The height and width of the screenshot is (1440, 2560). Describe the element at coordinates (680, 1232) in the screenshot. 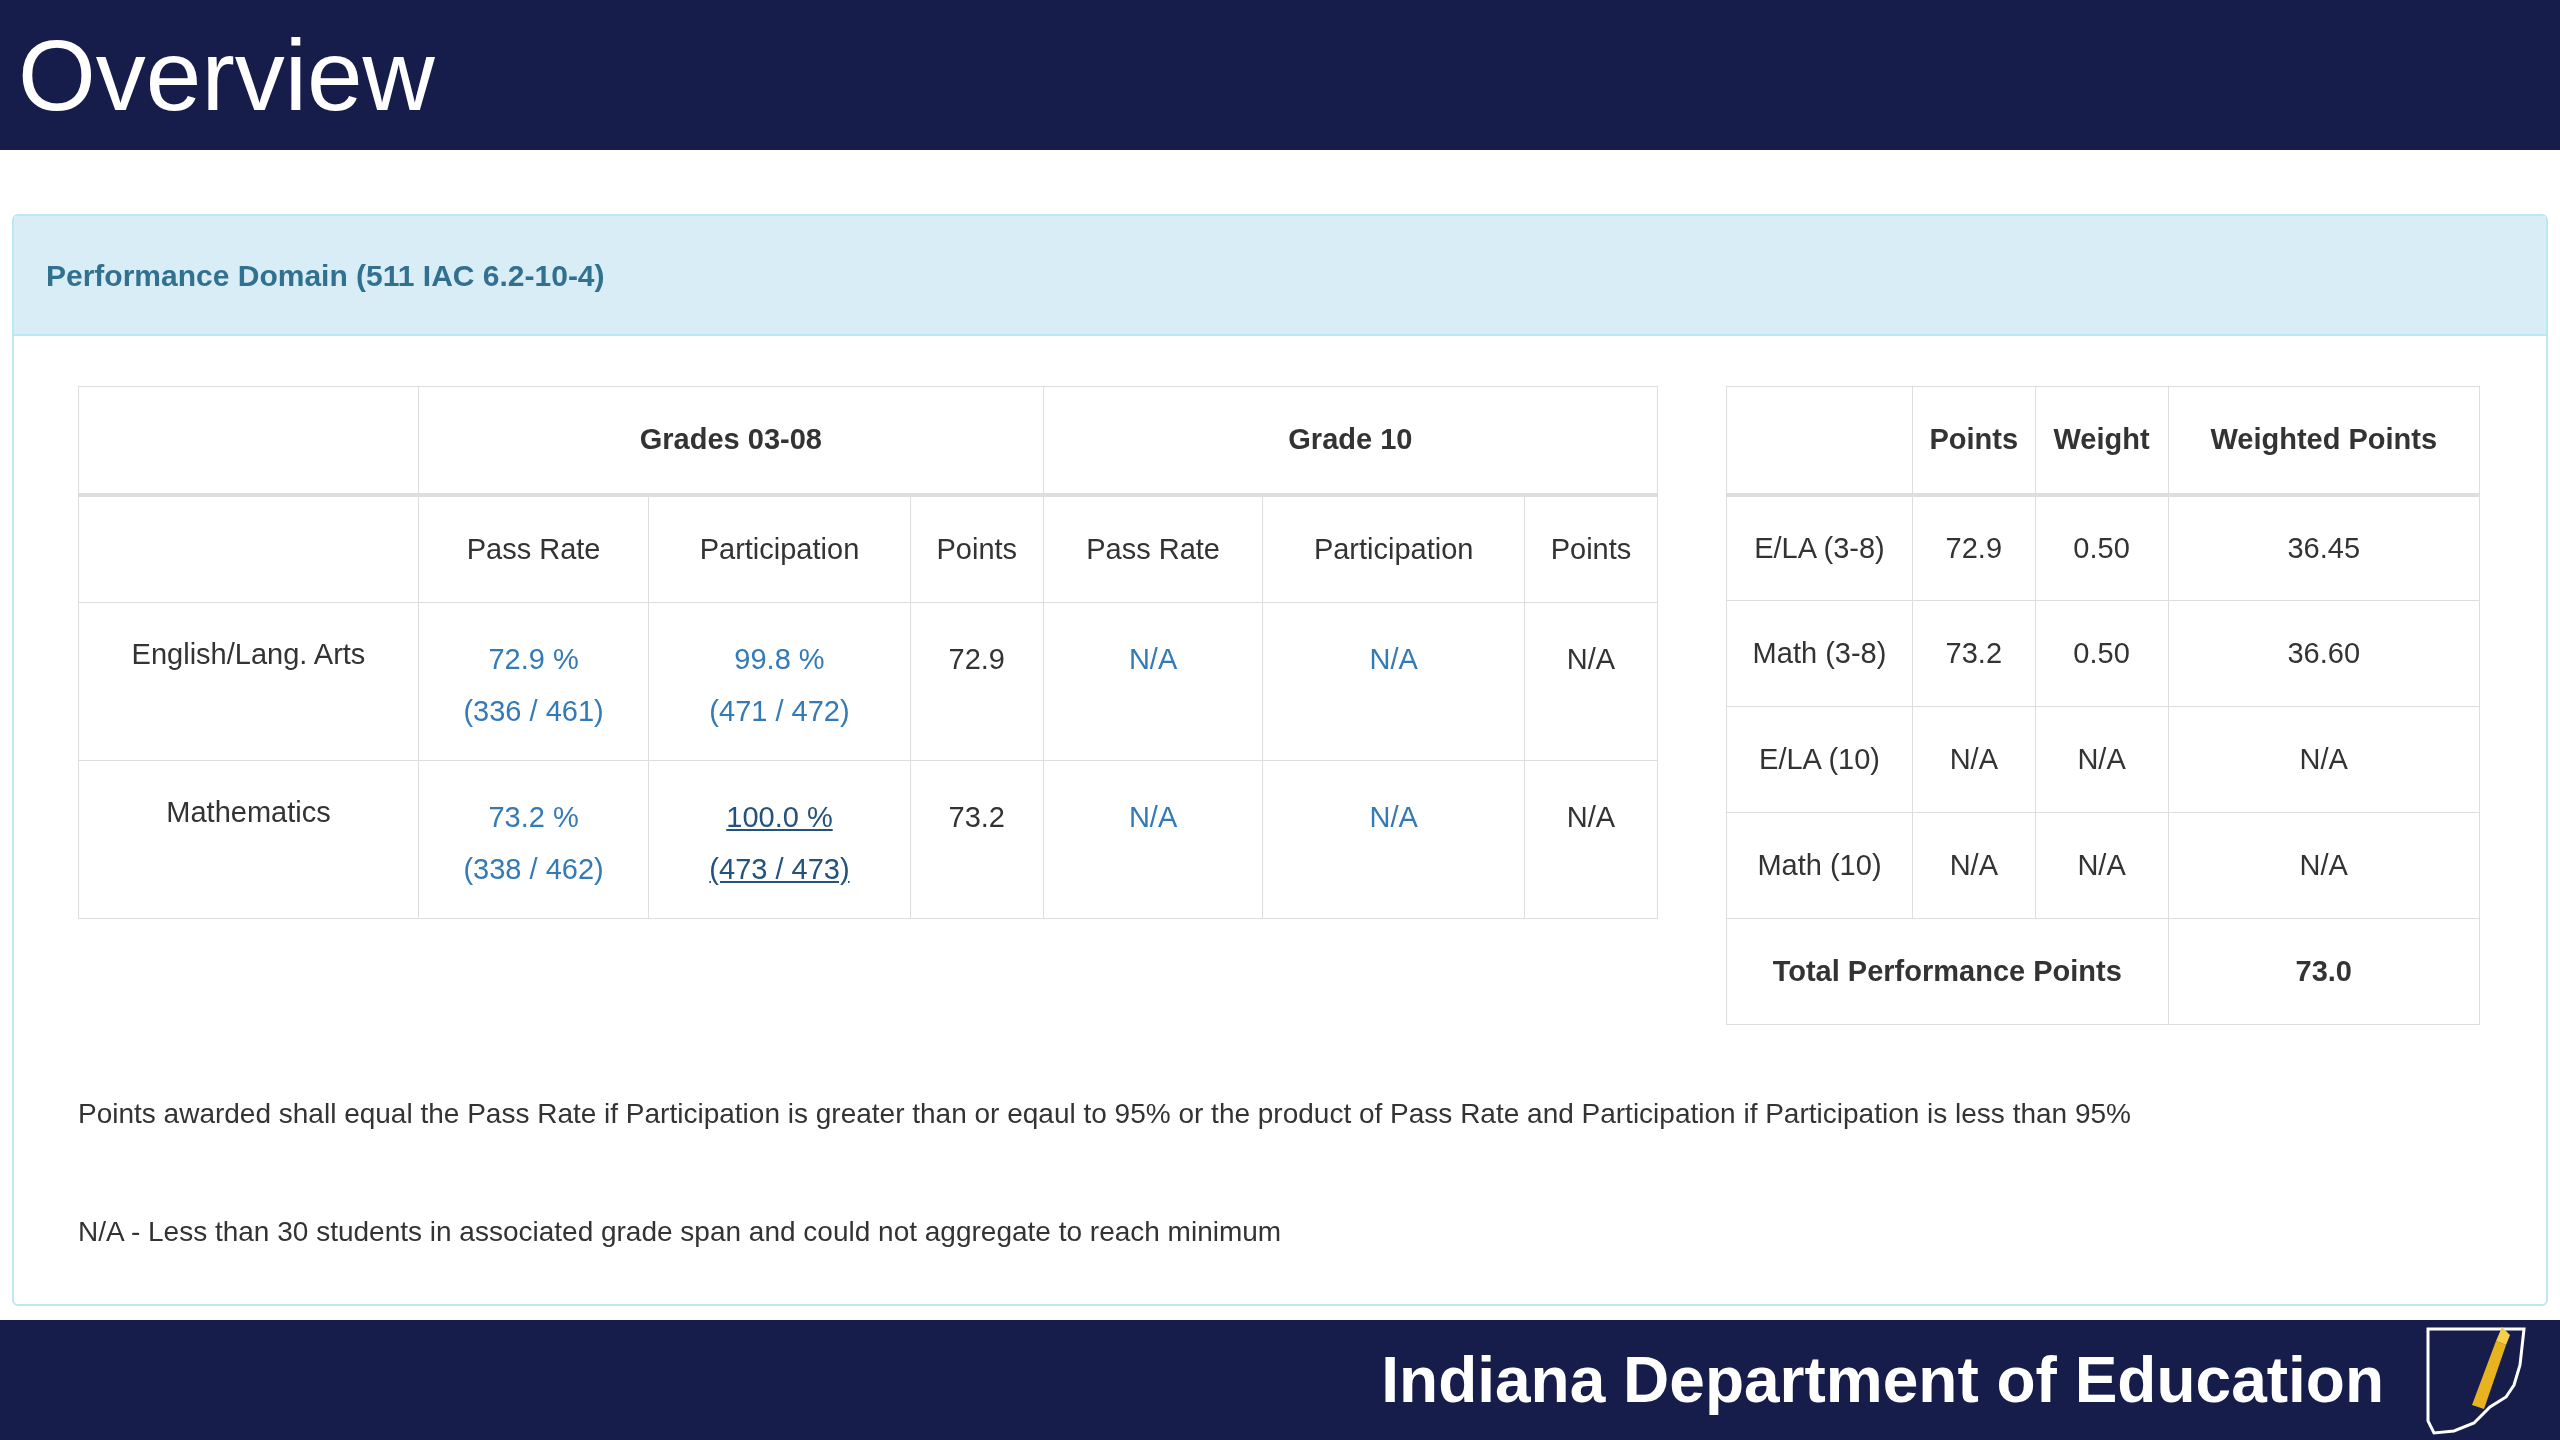

I see `footnote: N/A - Less than 30 students in associated grade span and could not aggregate to reach minimum` at that location.